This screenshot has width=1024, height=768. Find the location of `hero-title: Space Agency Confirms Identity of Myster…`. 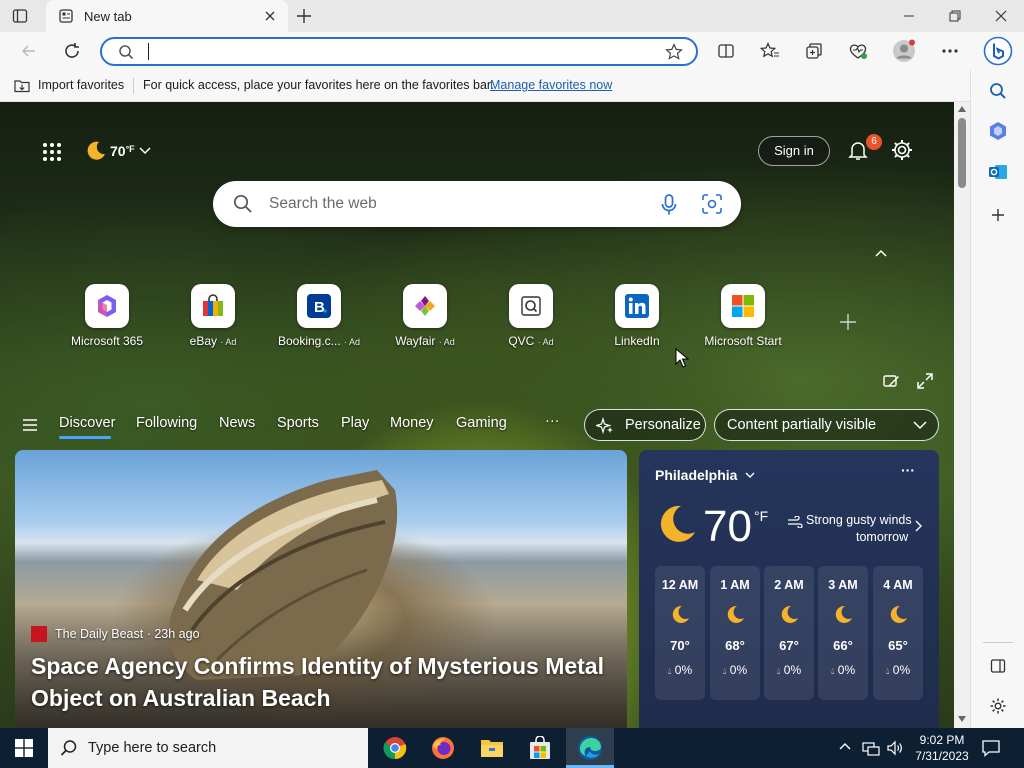

hero-title: Space Agency Confirms Identity of Myster… is located at coordinates (326, 682).